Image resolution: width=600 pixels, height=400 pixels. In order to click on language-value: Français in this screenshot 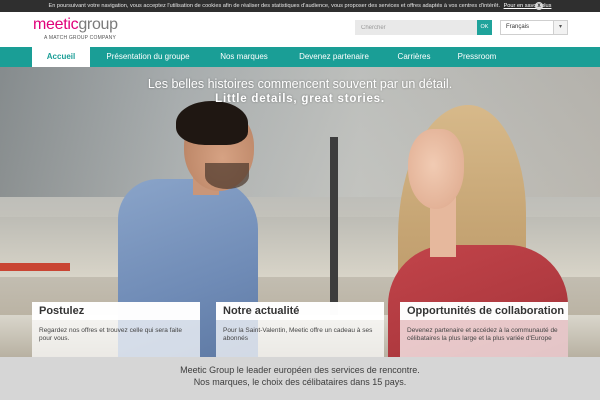, I will do `click(518, 27)`.